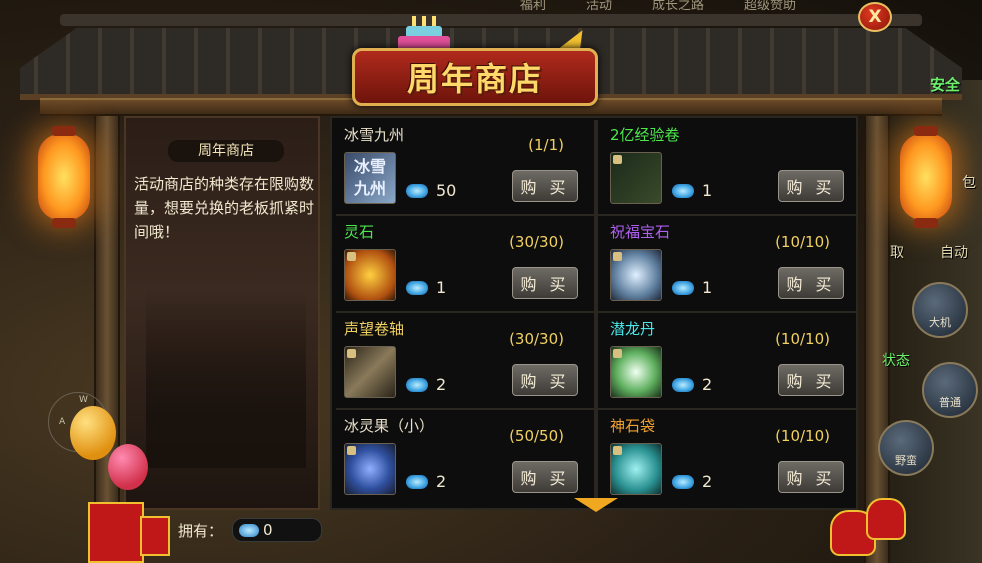 The width and height of the screenshot is (982, 563). What do you see at coordinates (596, 505) in the screenshot?
I see `scroll-down-icon` at bounding box center [596, 505].